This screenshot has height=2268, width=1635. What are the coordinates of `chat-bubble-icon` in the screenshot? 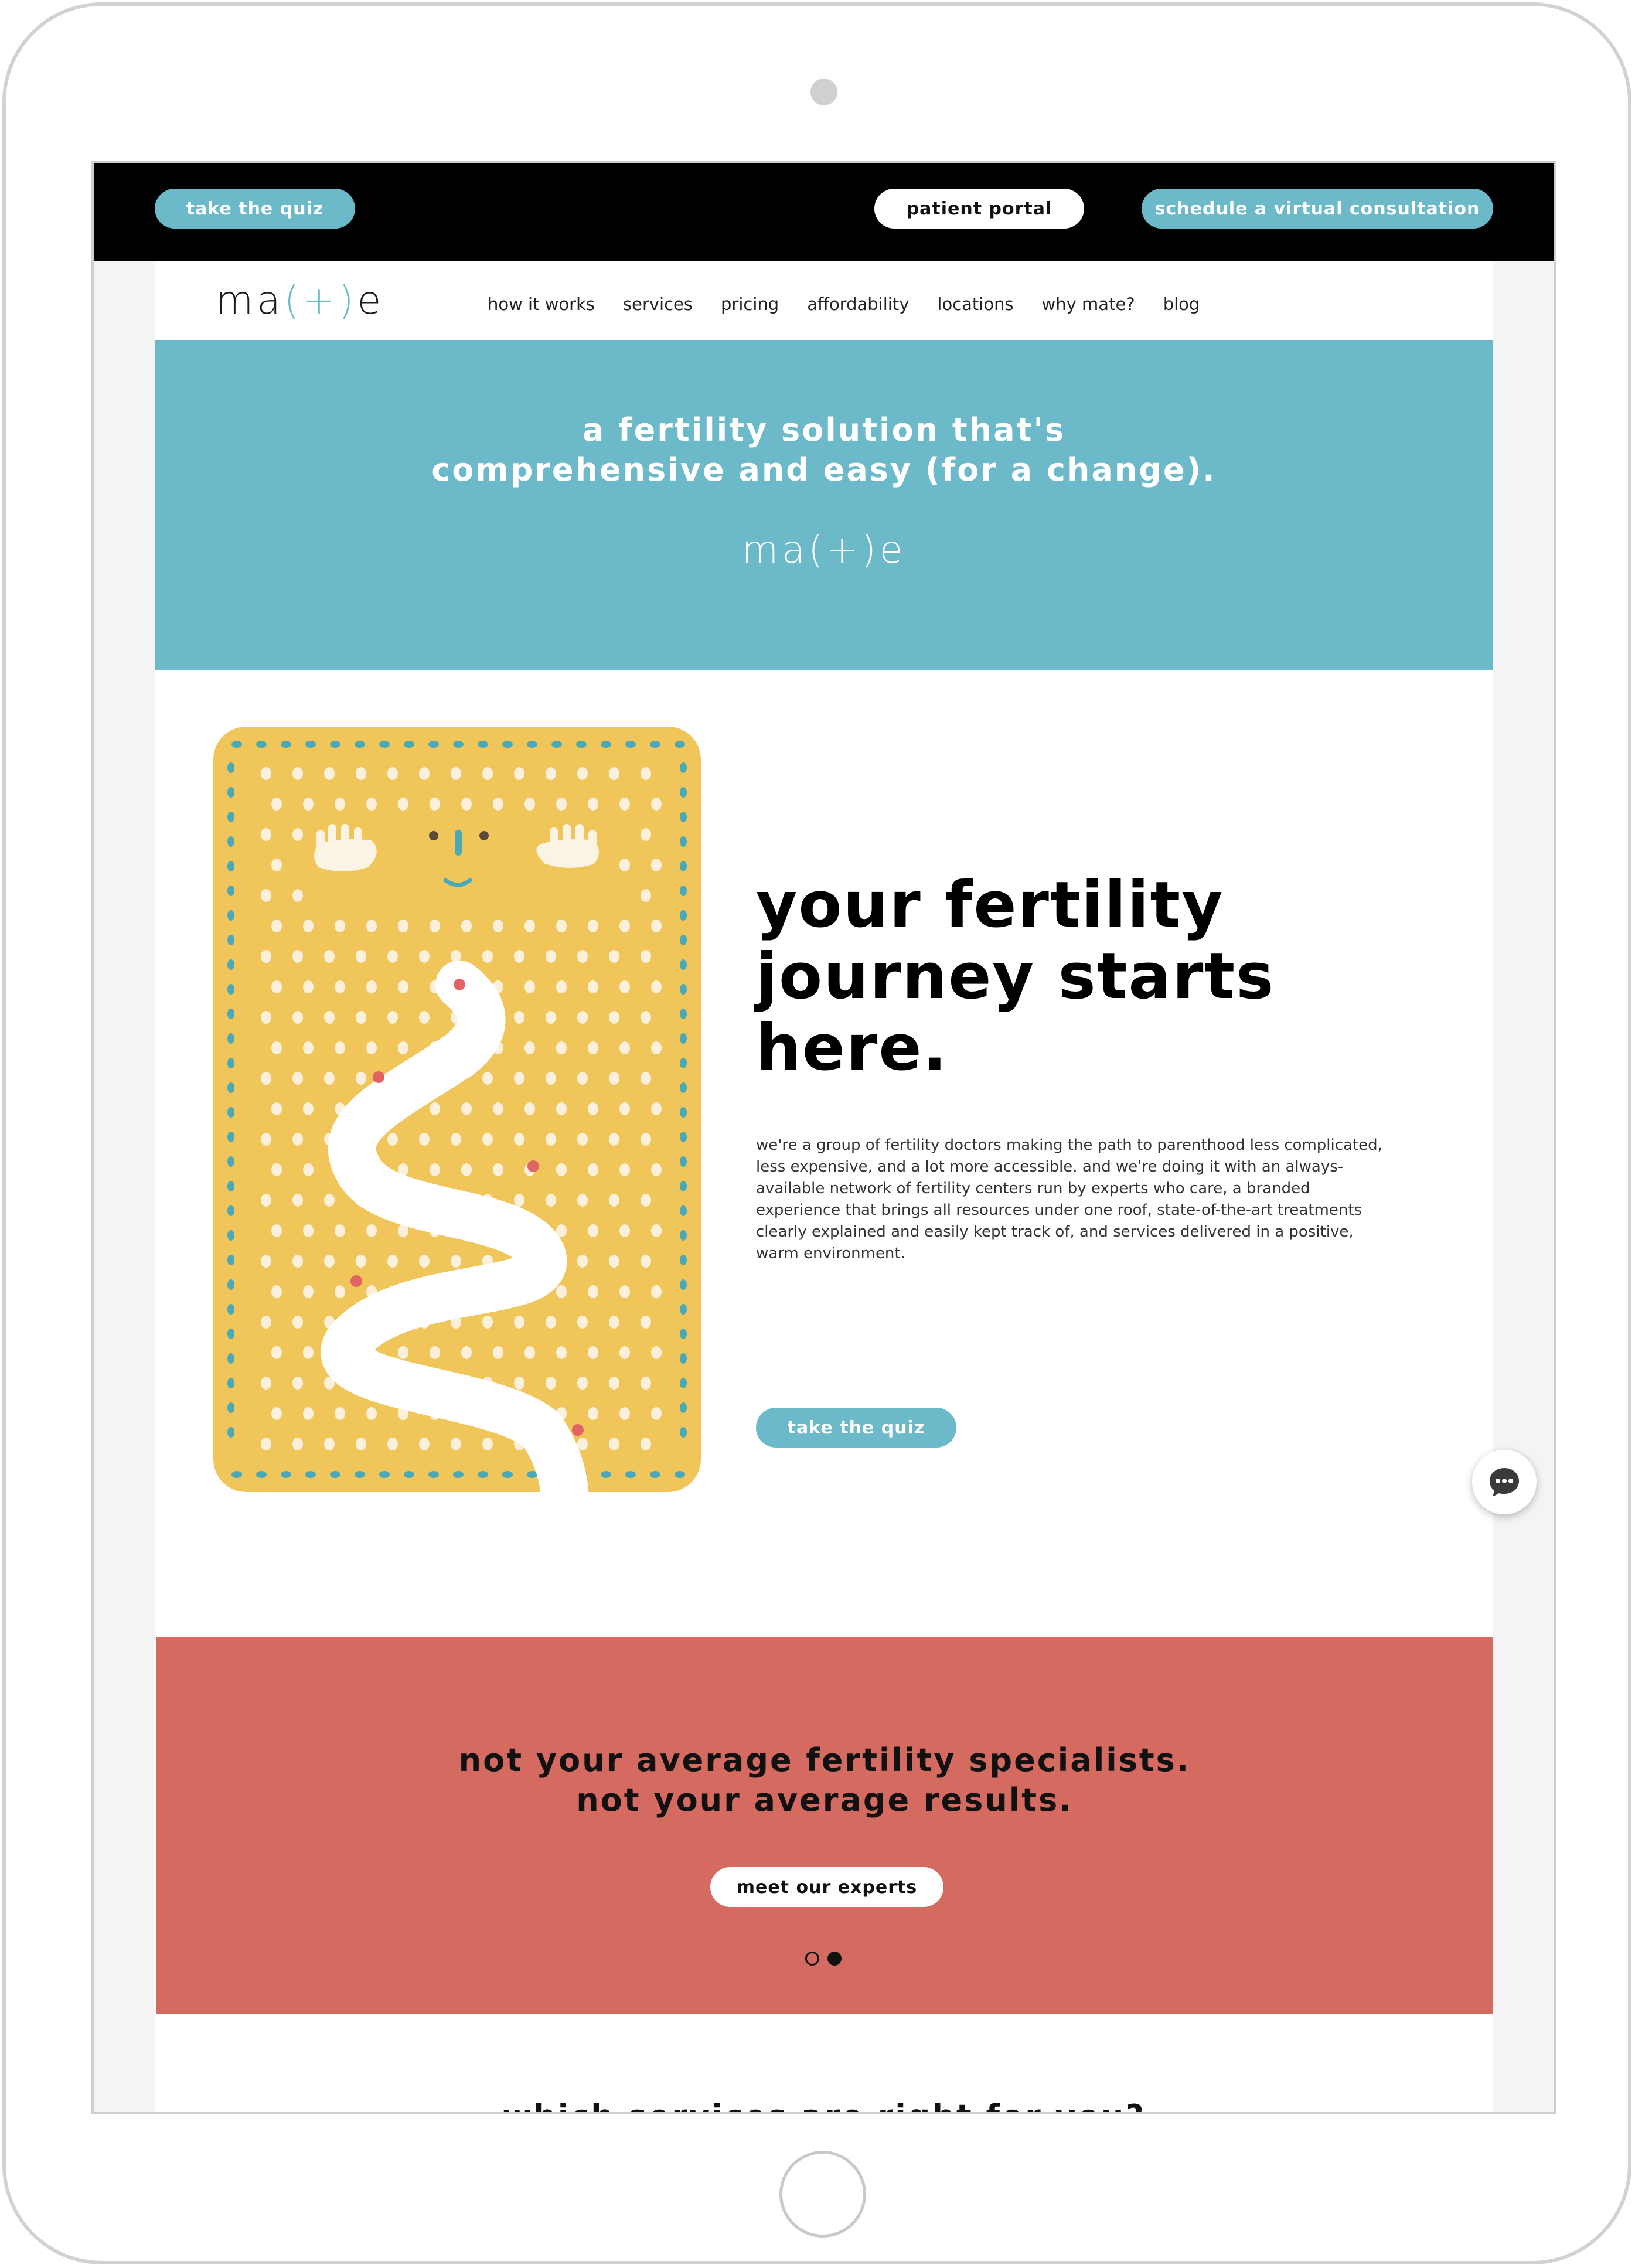 It's located at (1504, 1482).